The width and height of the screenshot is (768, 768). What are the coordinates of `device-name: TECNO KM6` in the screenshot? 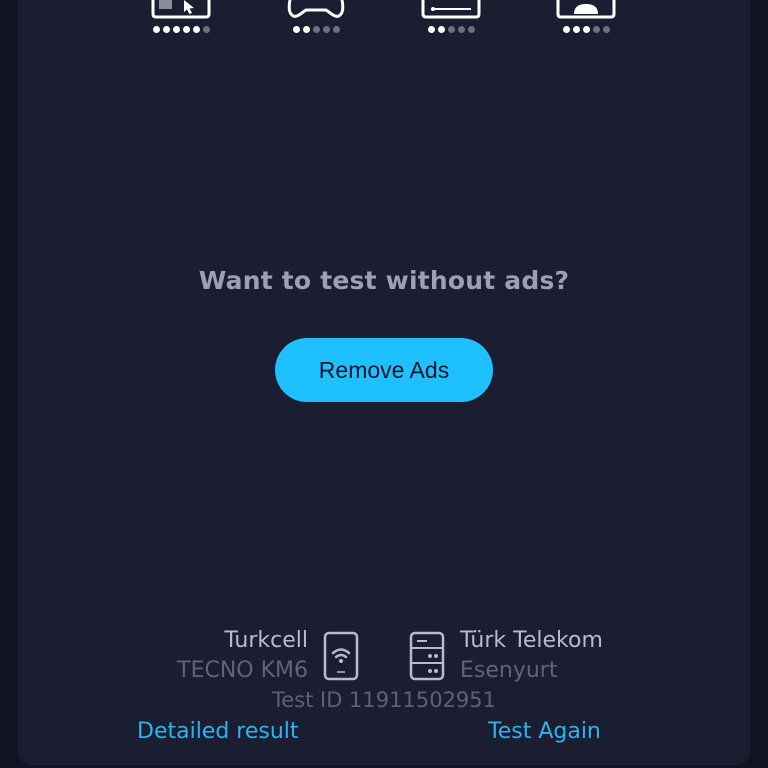 It's located at (242, 670).